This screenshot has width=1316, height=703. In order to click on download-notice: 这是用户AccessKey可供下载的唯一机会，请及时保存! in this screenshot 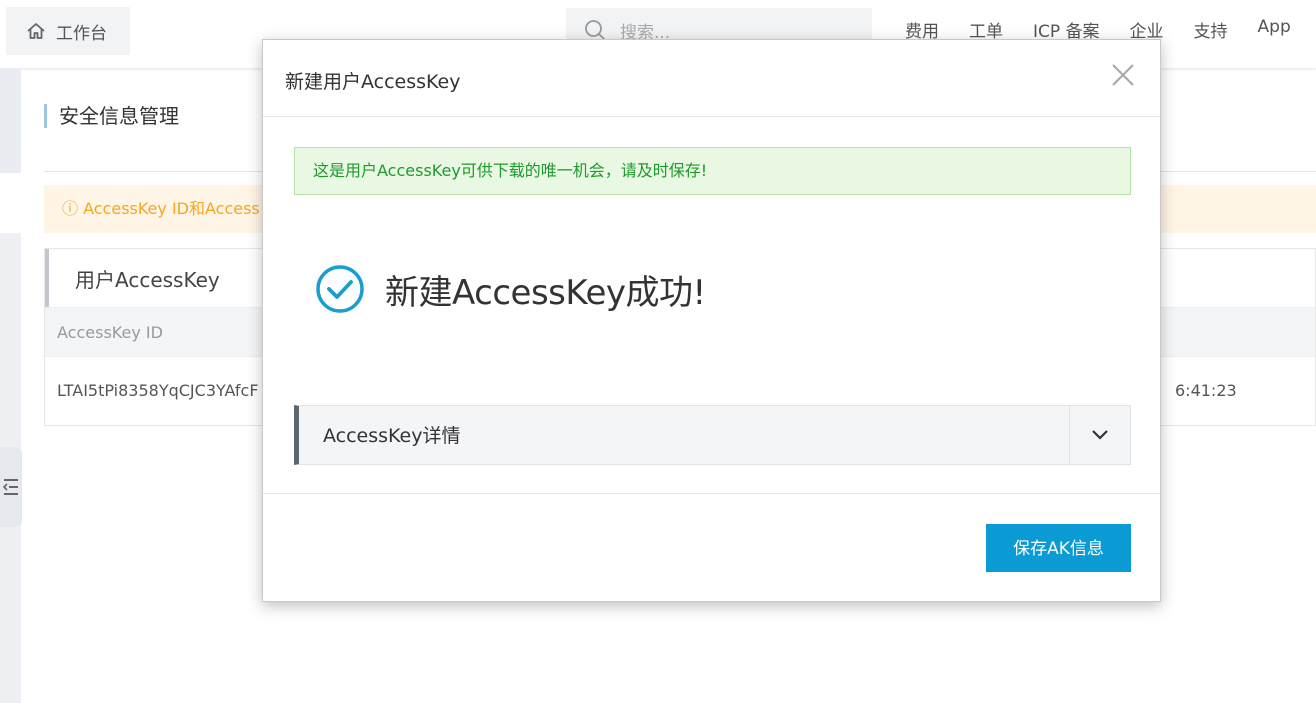, I will do `click(712, 171)`.